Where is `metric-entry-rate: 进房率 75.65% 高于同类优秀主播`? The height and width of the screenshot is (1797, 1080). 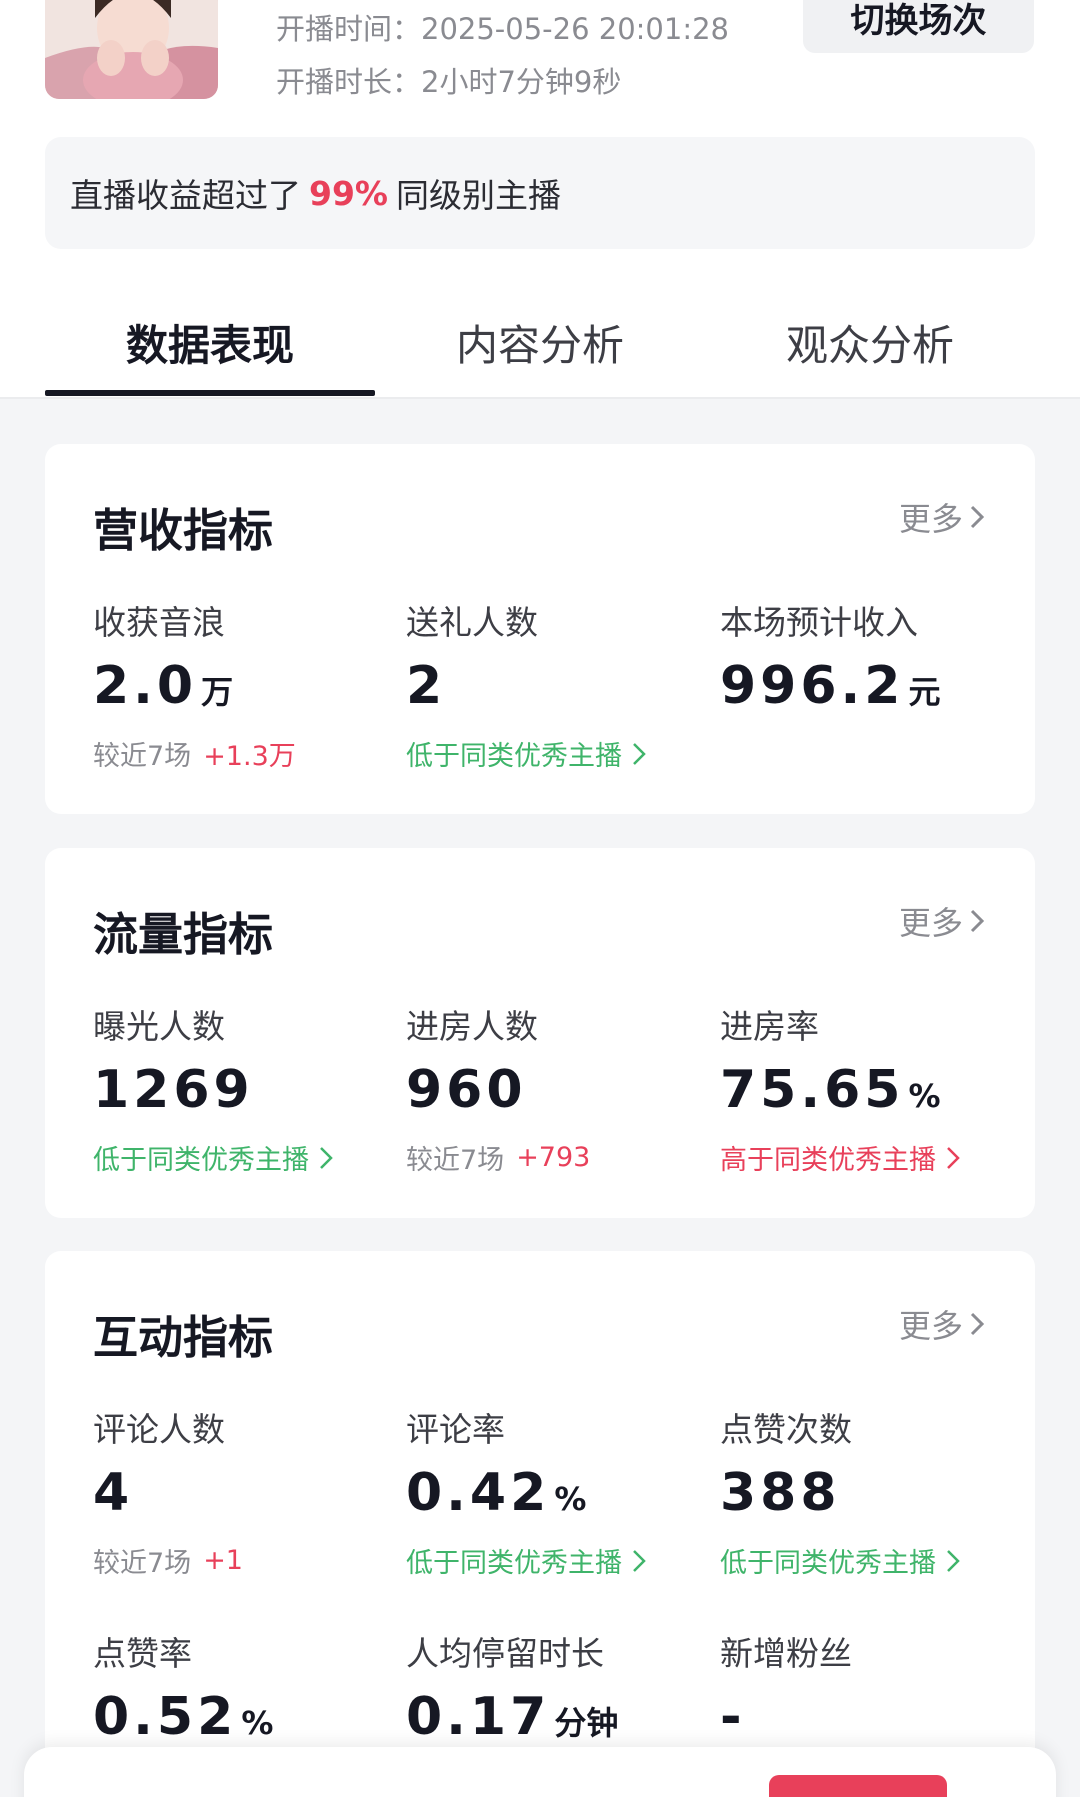 metric-entry-rate: 进房率 75.65% 高于同类优秀主播 is located at coordinates (870, 1088).